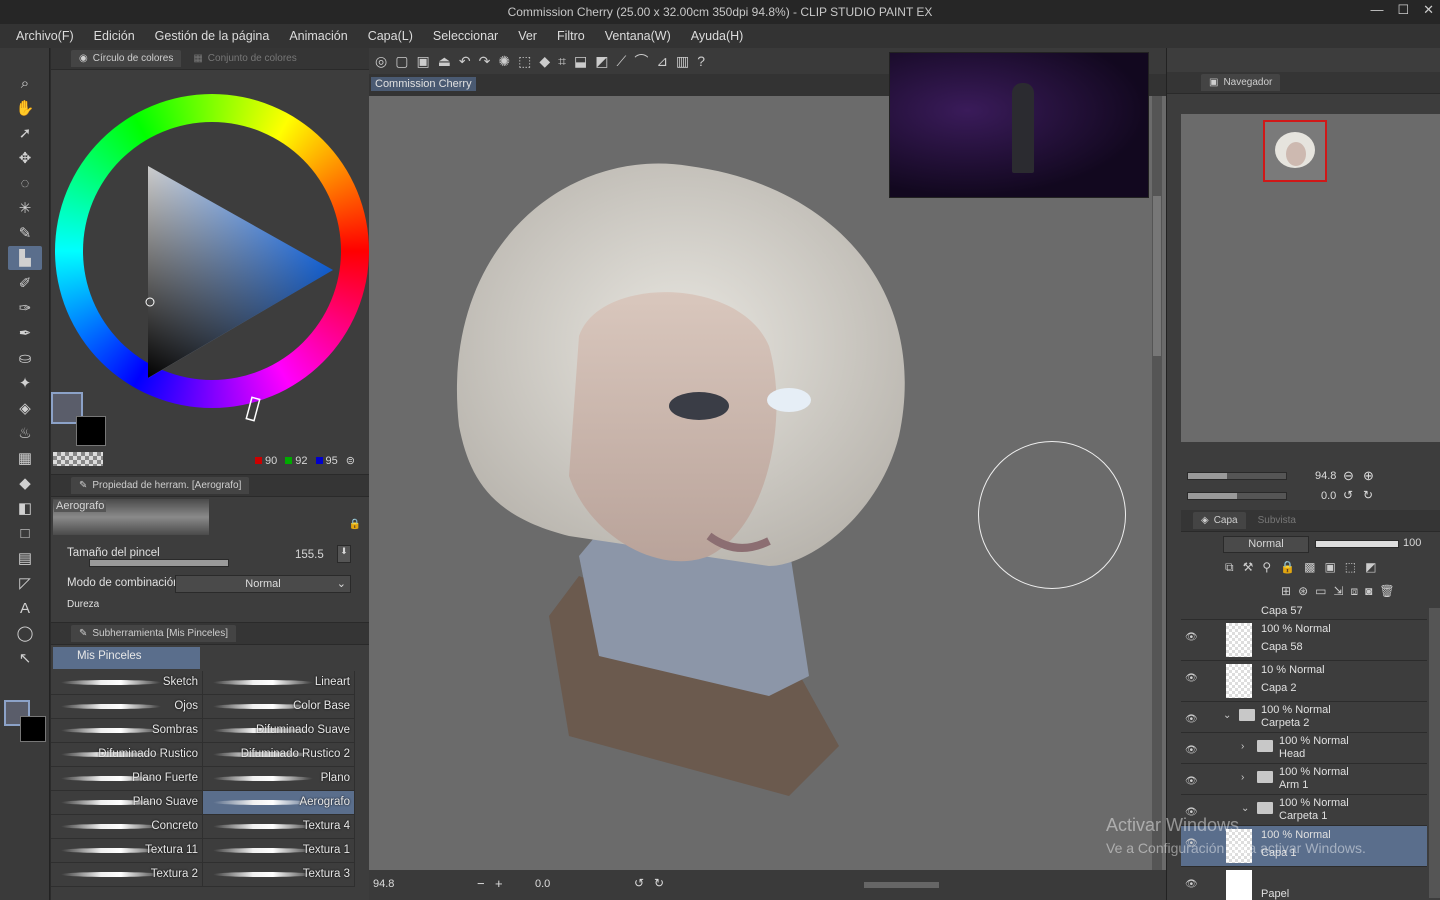  I want to click on tab-navigator: ▣ Navegador, so click(1241, 82).